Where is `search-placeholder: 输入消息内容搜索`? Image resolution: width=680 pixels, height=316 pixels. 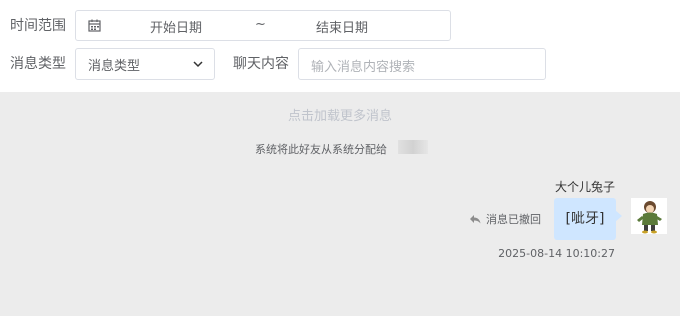
search-placeholder: 输入消息内容搜索 is located at coordinates (363, 67).